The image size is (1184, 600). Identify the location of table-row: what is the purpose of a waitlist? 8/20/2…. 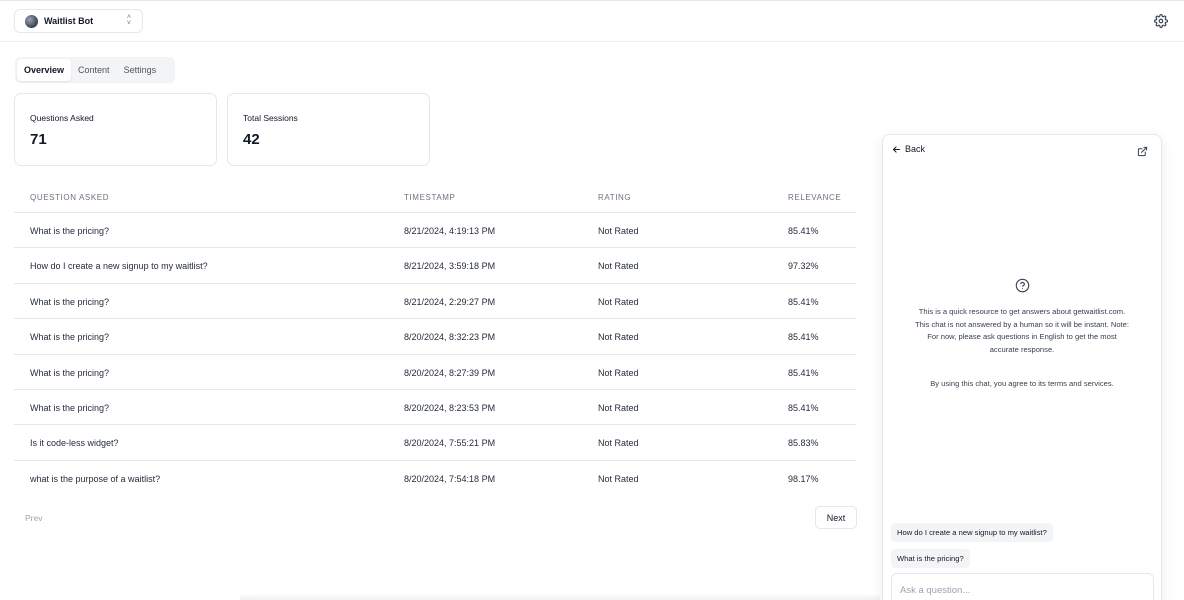
(435, 478).